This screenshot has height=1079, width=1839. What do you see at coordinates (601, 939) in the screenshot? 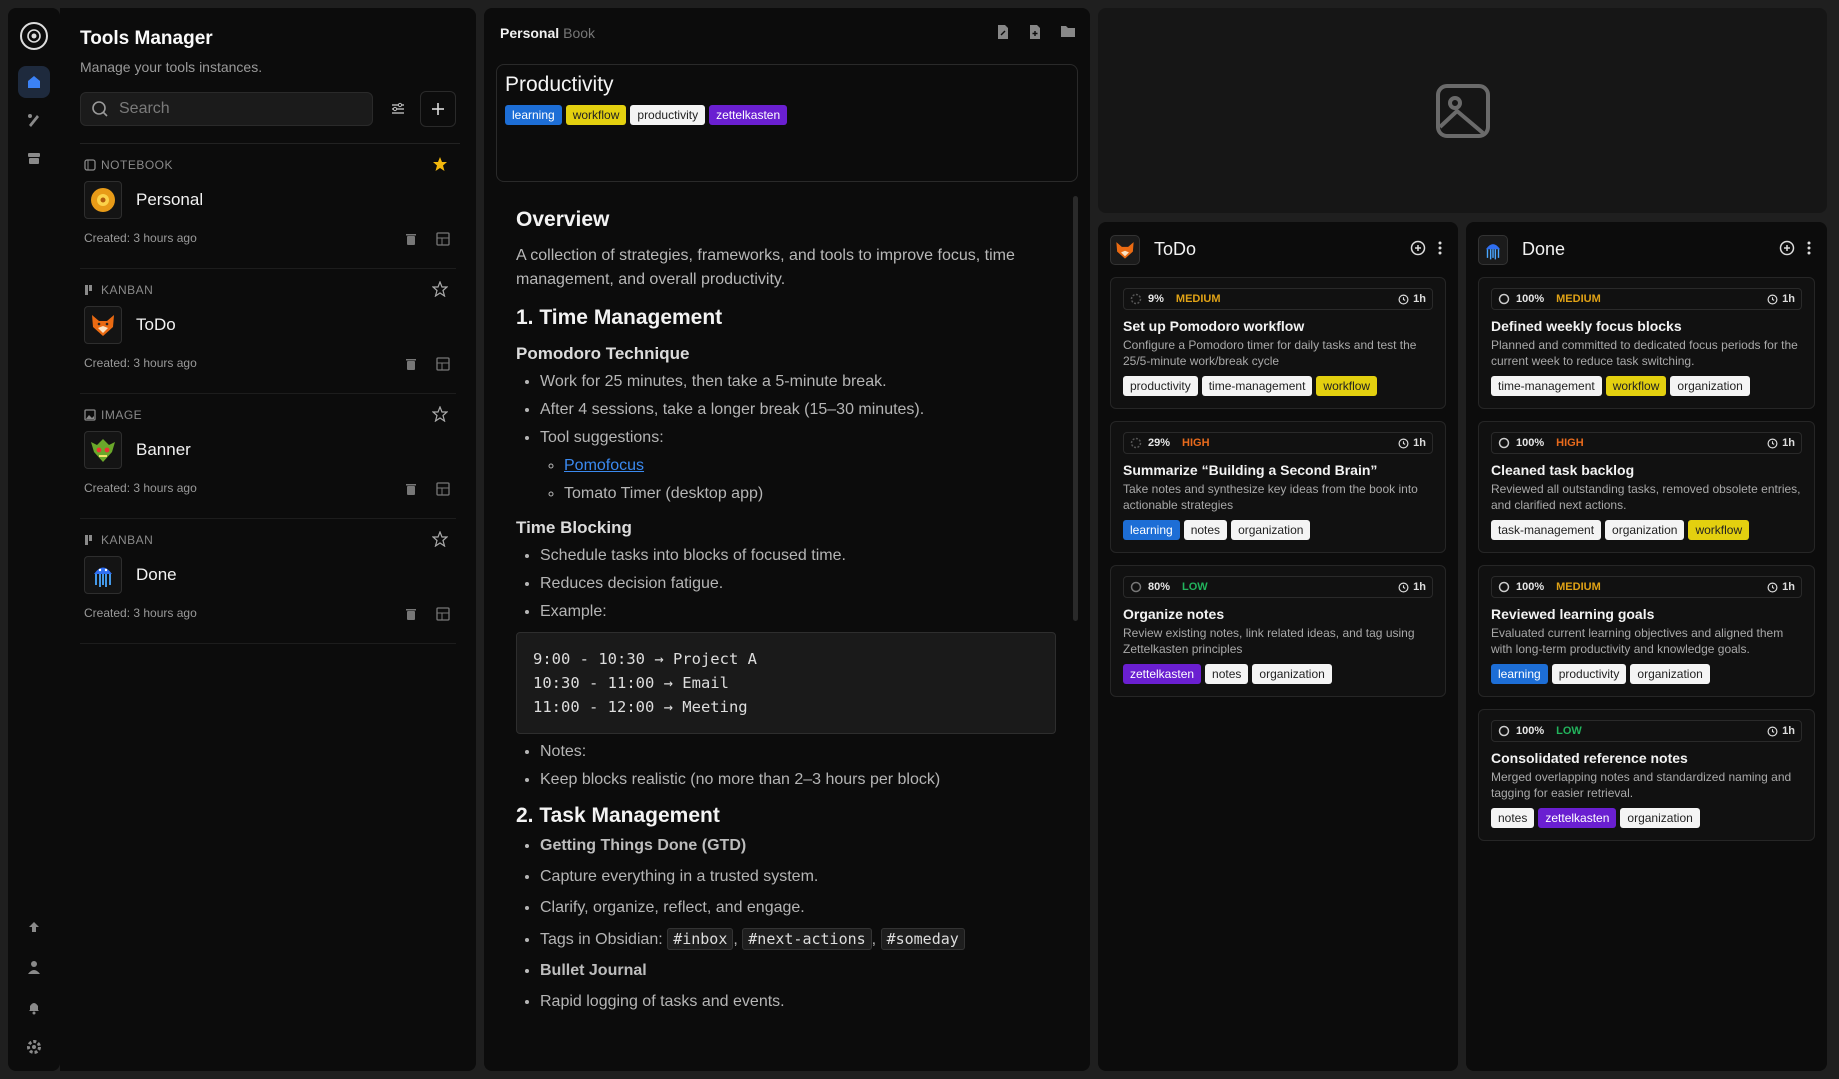
I see `tags-label: Tags in Obsidian:` at bounding box center [601, 939].